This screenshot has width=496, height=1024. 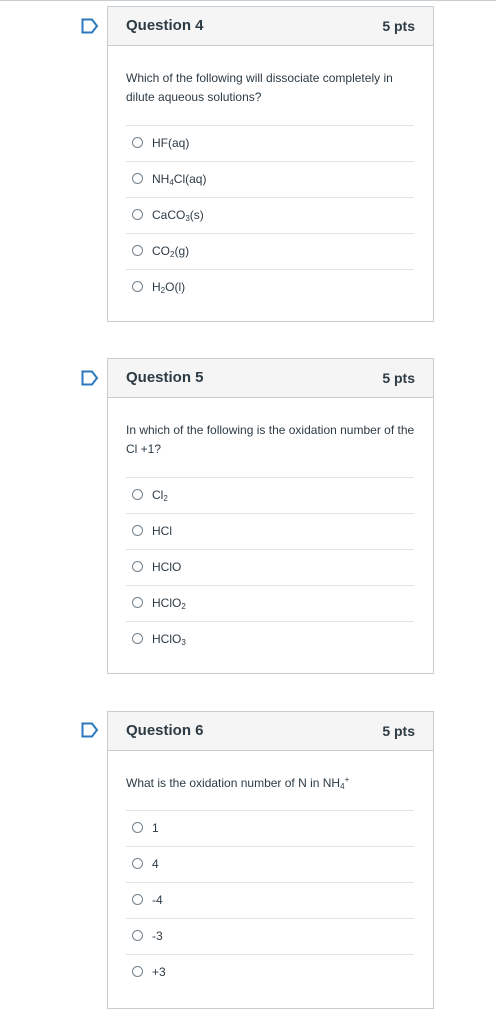 What do you see at coordinates (270, 936) in the screenshot?
I see `answer-option: -3` at bounding box center [270, 936].